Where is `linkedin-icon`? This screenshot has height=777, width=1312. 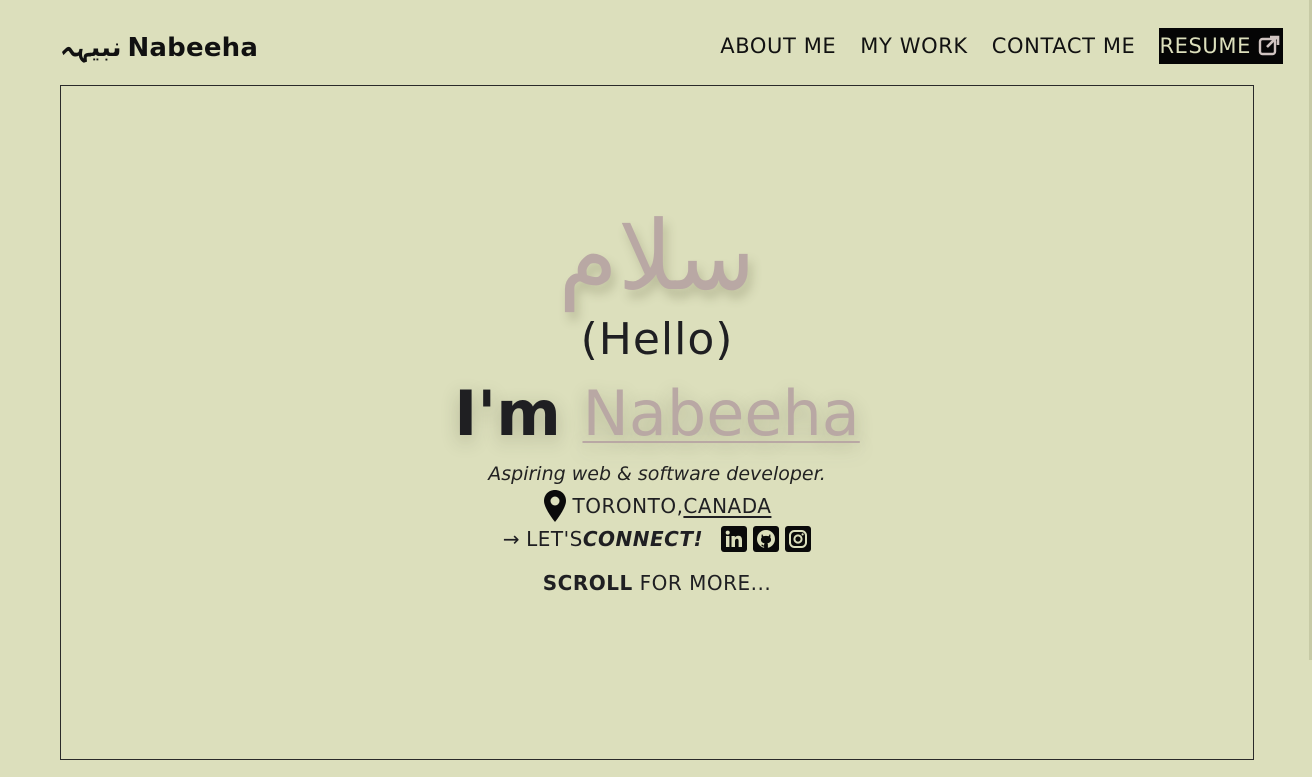
linkedin-icon is located at coordinates (734, 539).